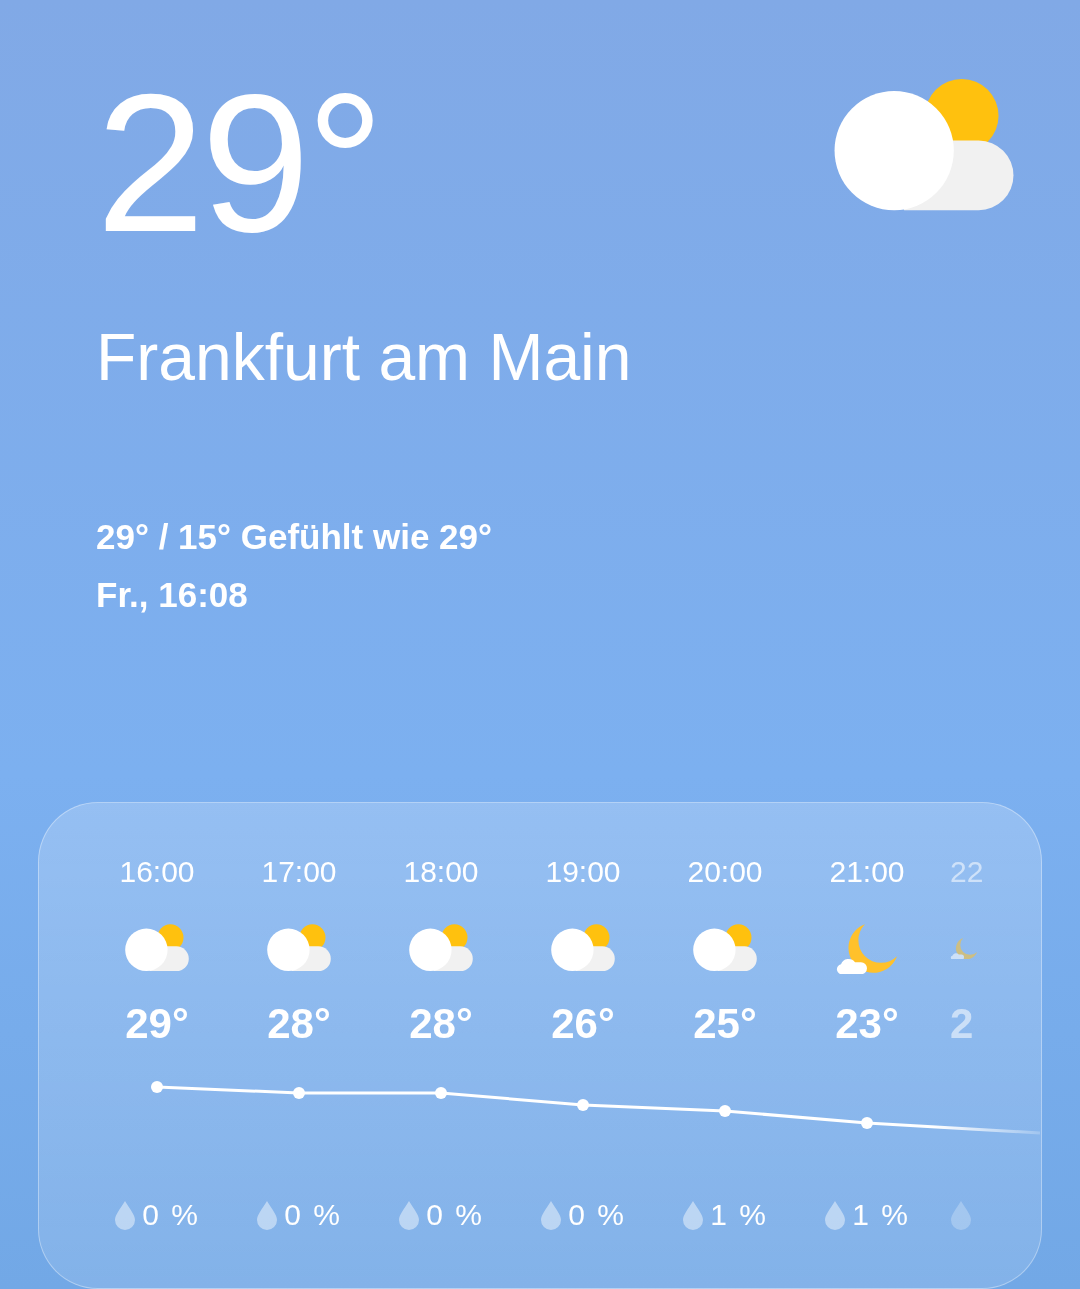  I want to click on hour-temperature: 2, so click(962, 1025).